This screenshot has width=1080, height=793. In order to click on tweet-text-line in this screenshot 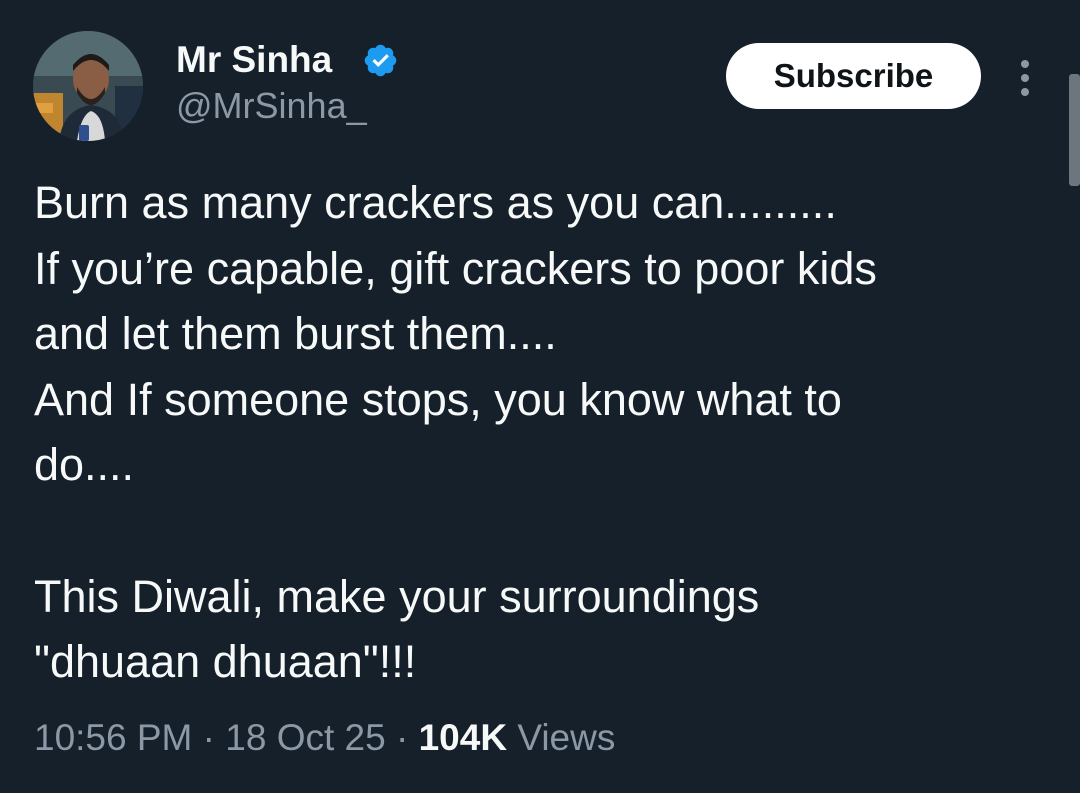, I will do `click(539, 531)`.